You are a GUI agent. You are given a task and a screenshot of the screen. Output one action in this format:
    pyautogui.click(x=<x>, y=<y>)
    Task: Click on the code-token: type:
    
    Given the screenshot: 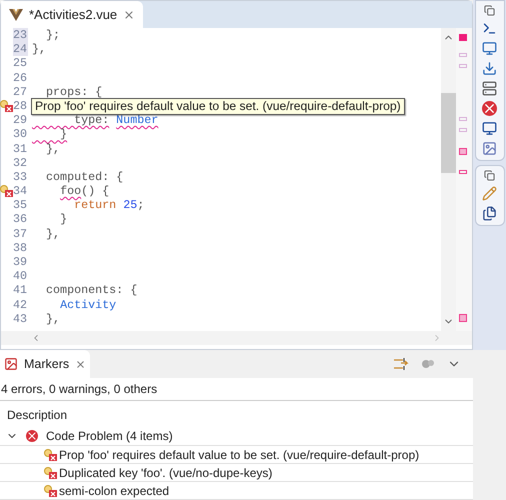 What is the action you would take?
    pyautogui.click(x=91, y=120)
    